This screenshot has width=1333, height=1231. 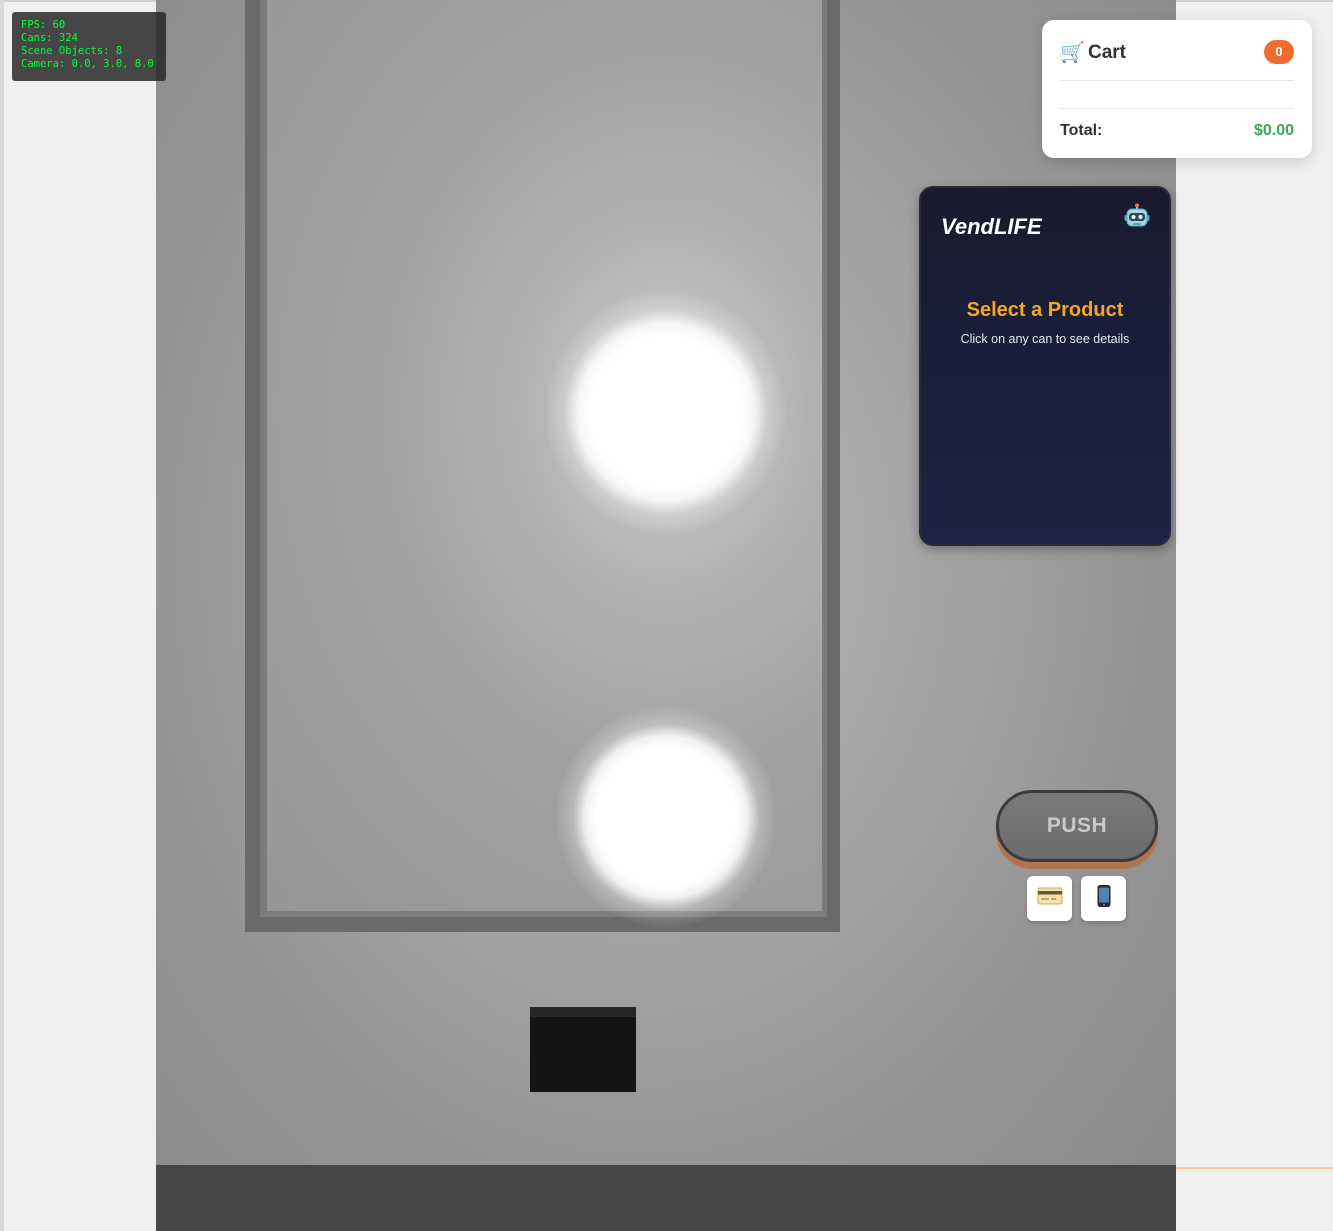 I want to click on floor-line, so click(x=1254, y=1168).